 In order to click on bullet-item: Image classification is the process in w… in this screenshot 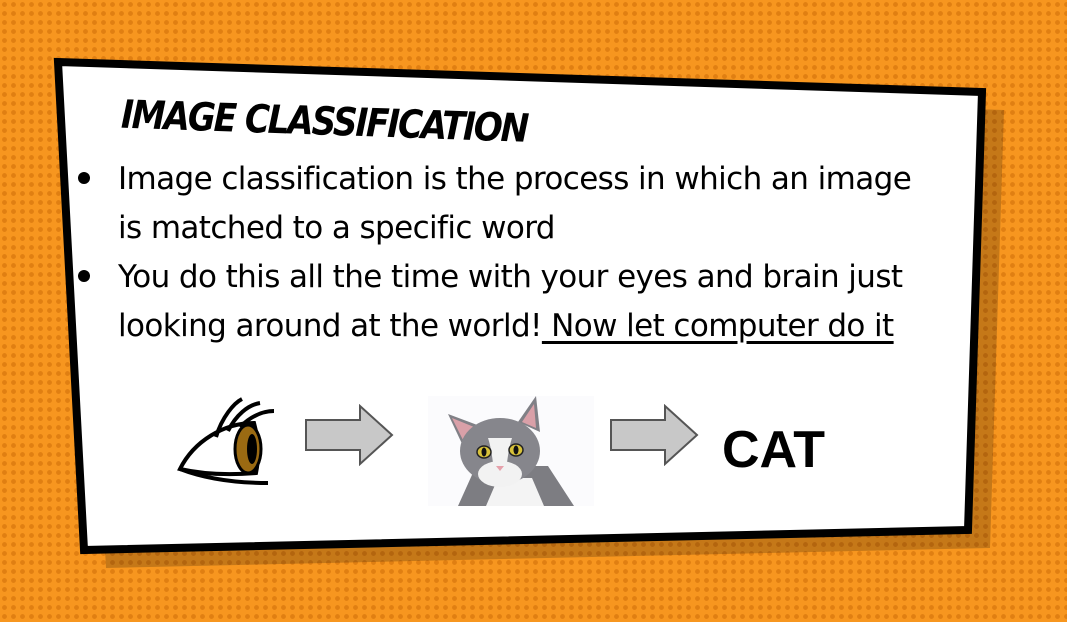, I will do `click(508, 204)`.